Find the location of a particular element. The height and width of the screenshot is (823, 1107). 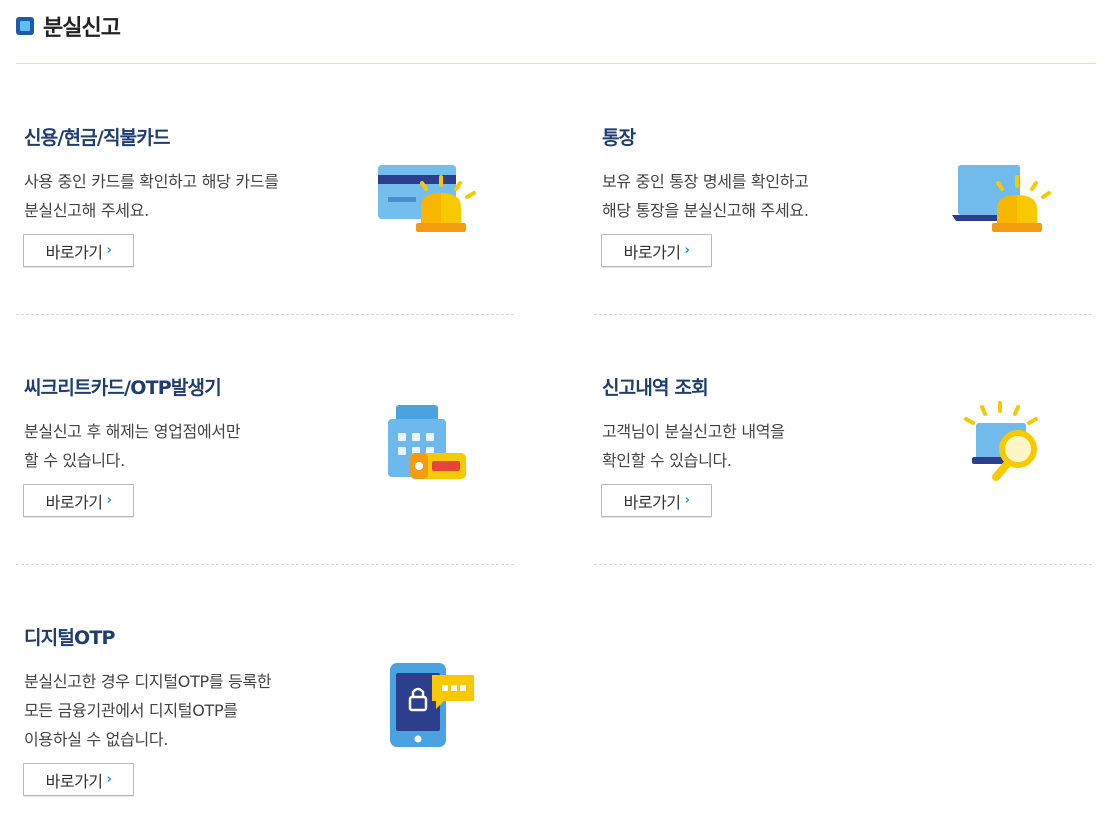

go-button-card: 바로가기 › is located at coordinates (78, 250).